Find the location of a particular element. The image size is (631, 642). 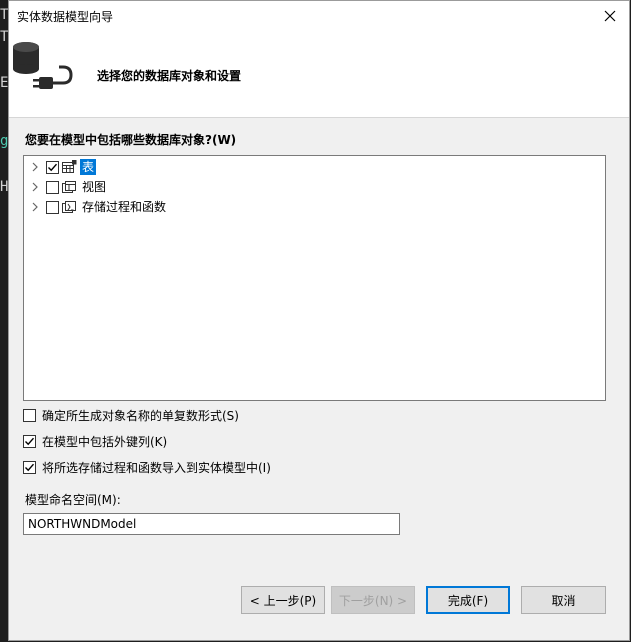

option-label: 将所选存储过程和函数导入到实体模型中(I) is located at coordinates (156, 467).